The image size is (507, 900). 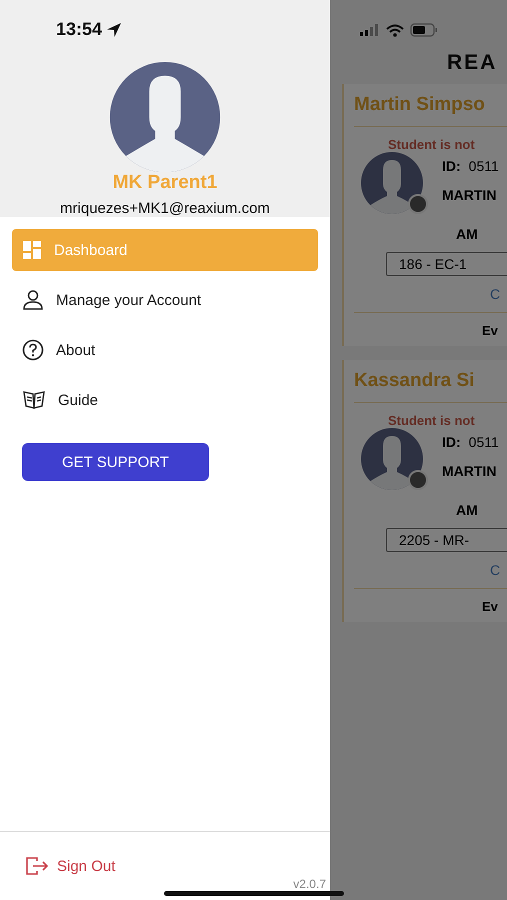 What do you see at coordinates (115, 462) in the screenshot?
I see `get-support-button: GET SUPPORT` at bounding box center [115, 462].